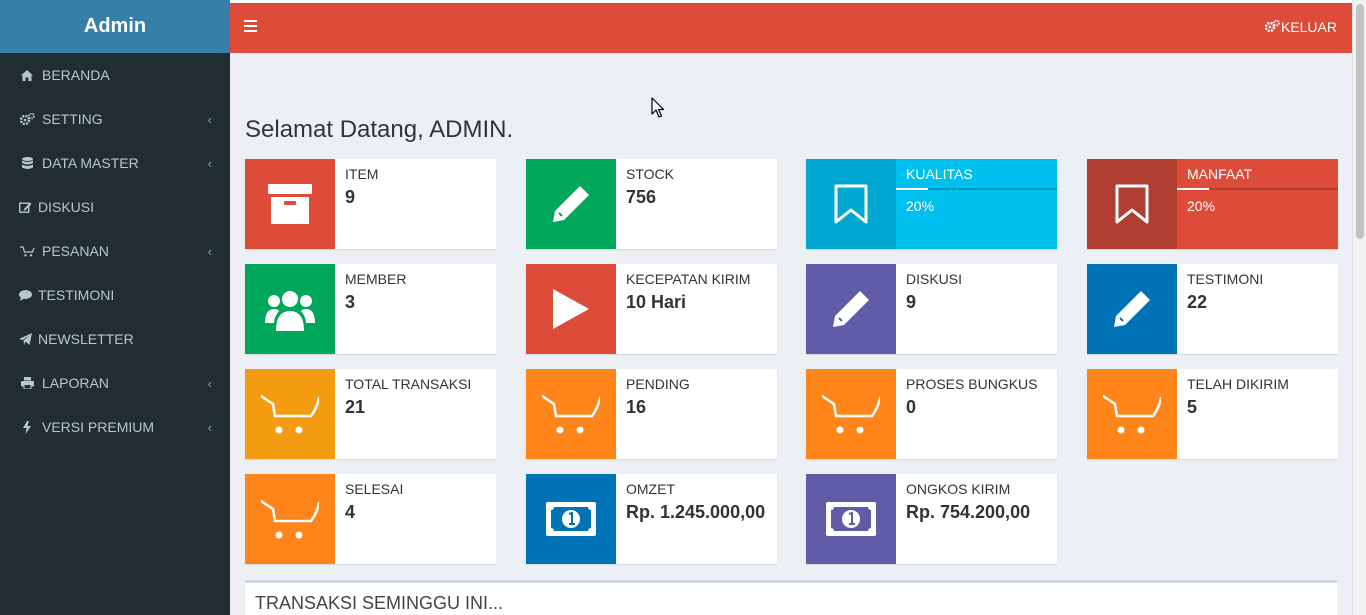 Image resolution: width=1366 pixels, height=615 pixels. I want to click on sidebar-toggle-icon, so click(250, 26).